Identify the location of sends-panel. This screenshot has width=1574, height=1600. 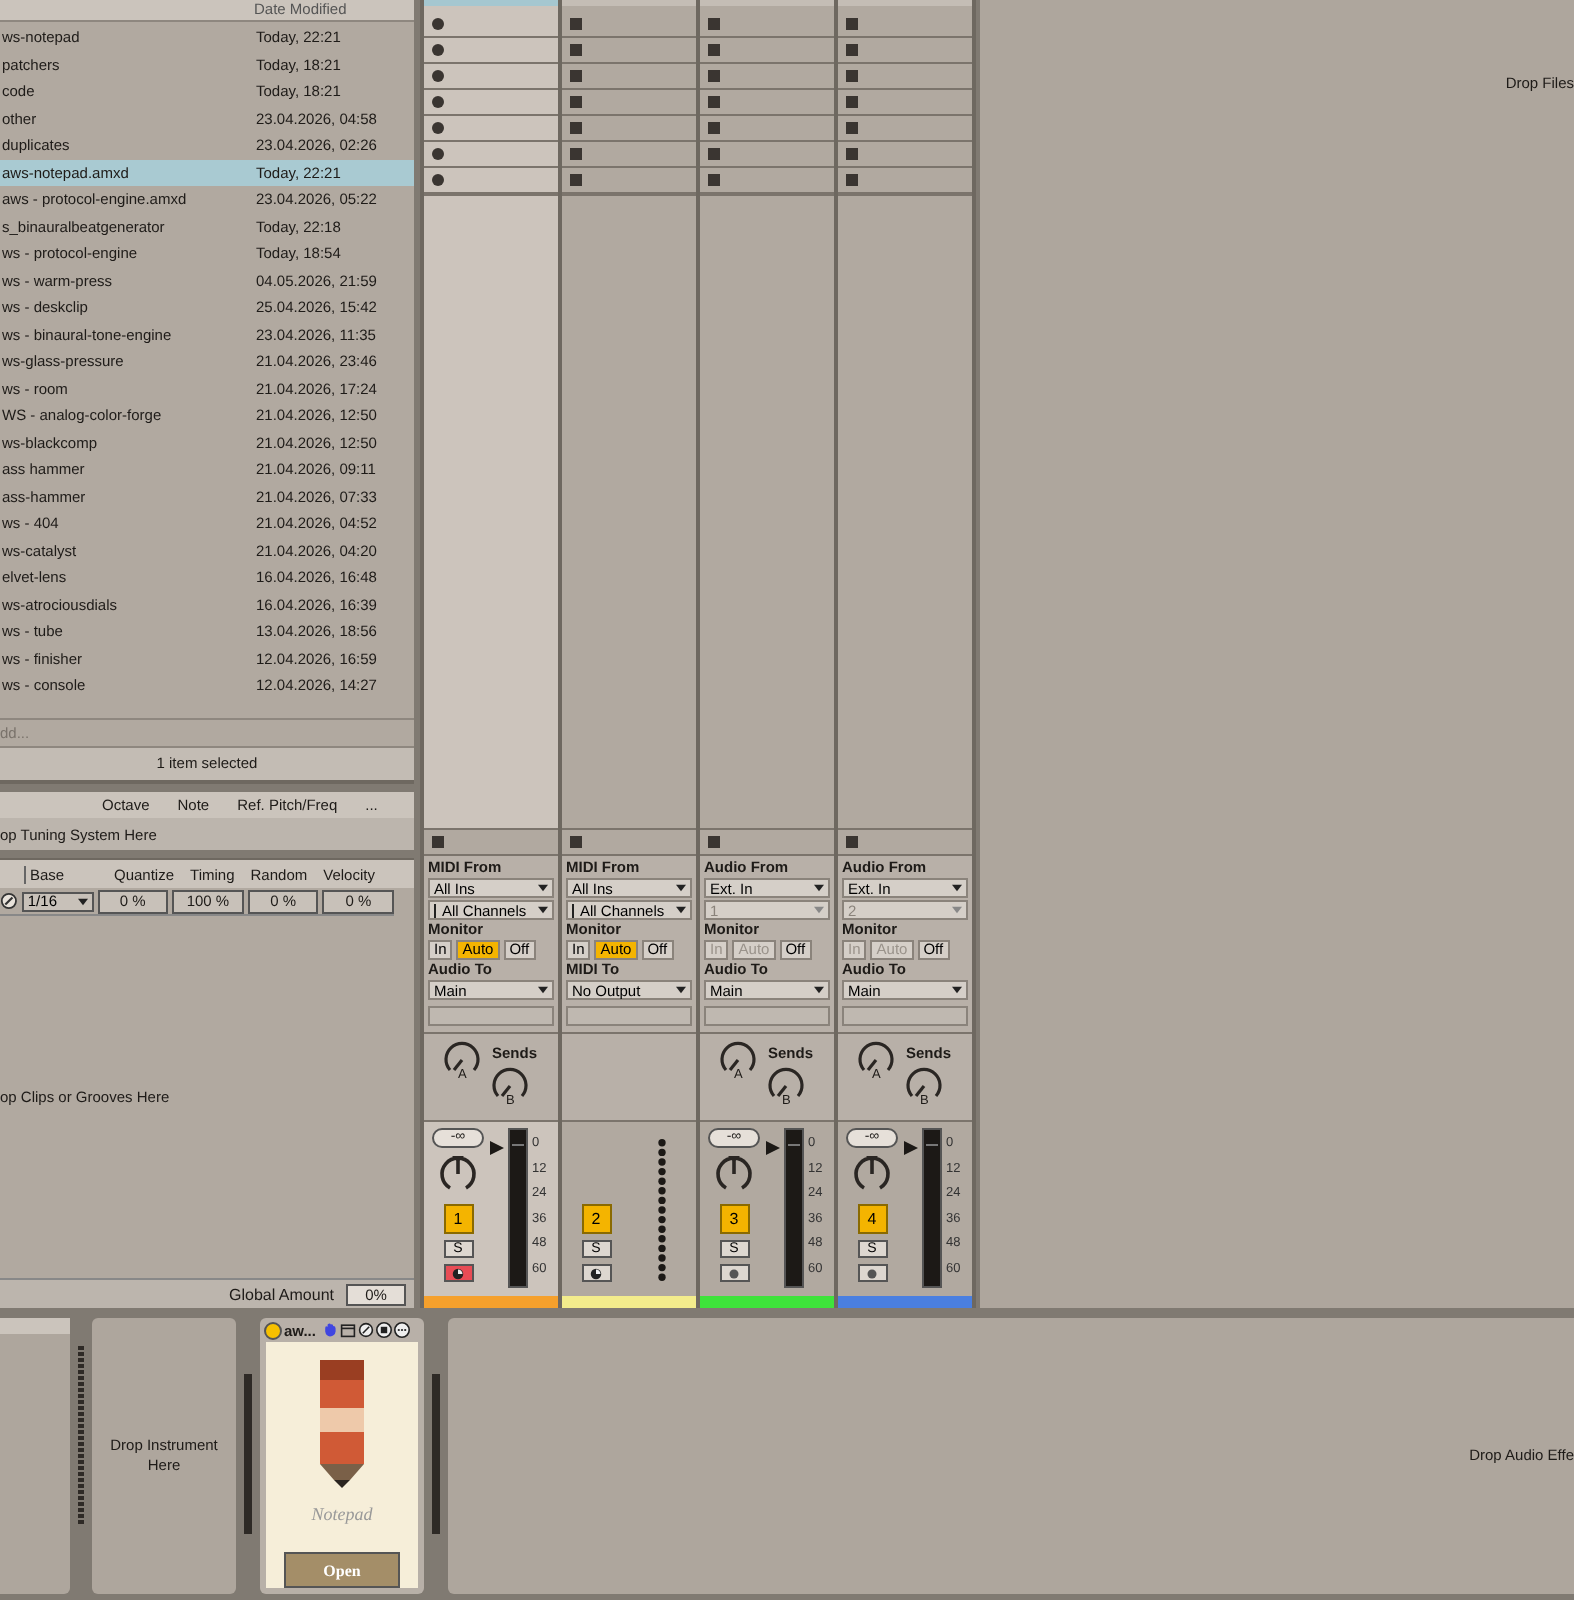
(629, 1078).